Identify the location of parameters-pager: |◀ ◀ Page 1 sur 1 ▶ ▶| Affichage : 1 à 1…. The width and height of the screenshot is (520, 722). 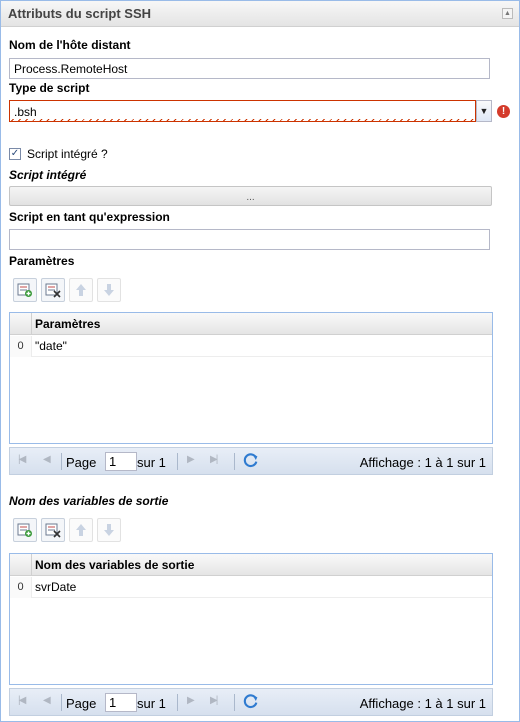
(251, 461).